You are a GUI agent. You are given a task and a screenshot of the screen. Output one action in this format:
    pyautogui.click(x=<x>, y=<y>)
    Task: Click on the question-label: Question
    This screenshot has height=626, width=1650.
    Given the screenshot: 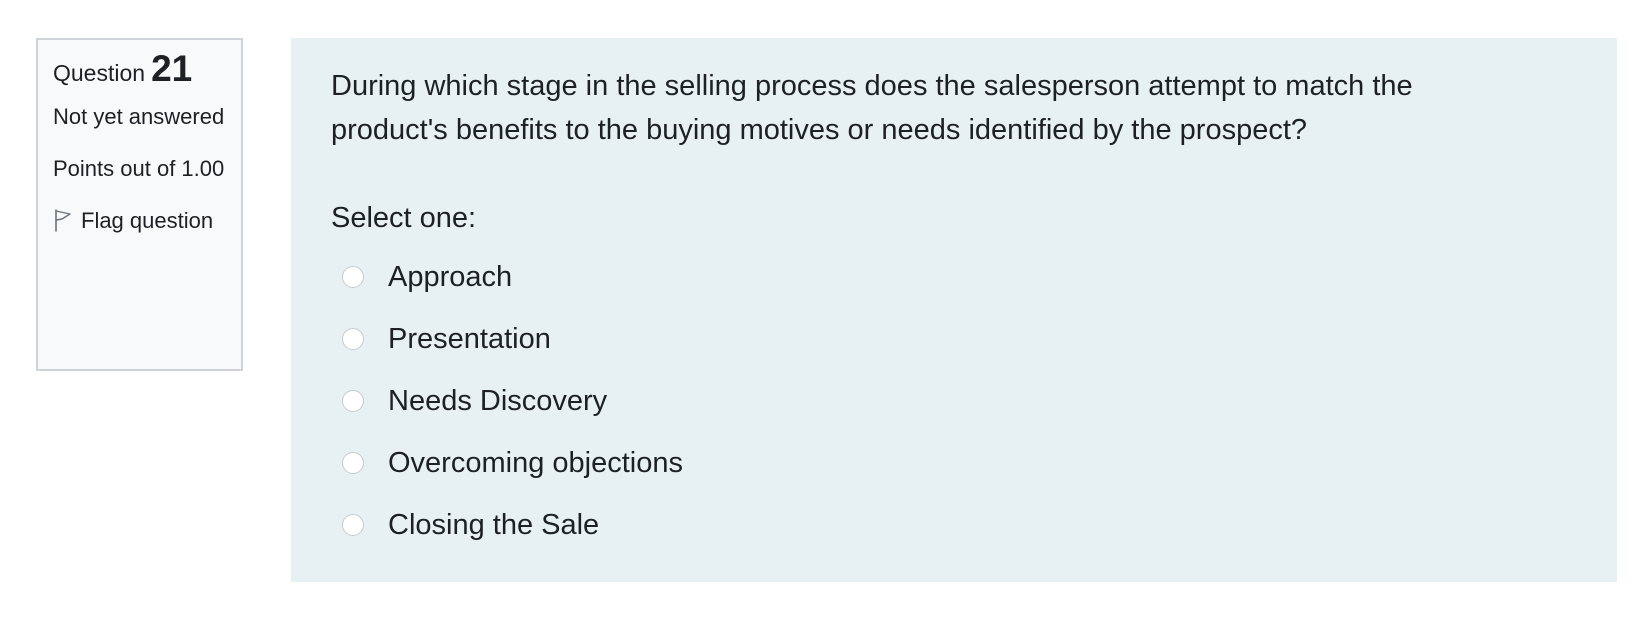 What is the action you would take?
    pyautogui.click(x=99, y=73)
    